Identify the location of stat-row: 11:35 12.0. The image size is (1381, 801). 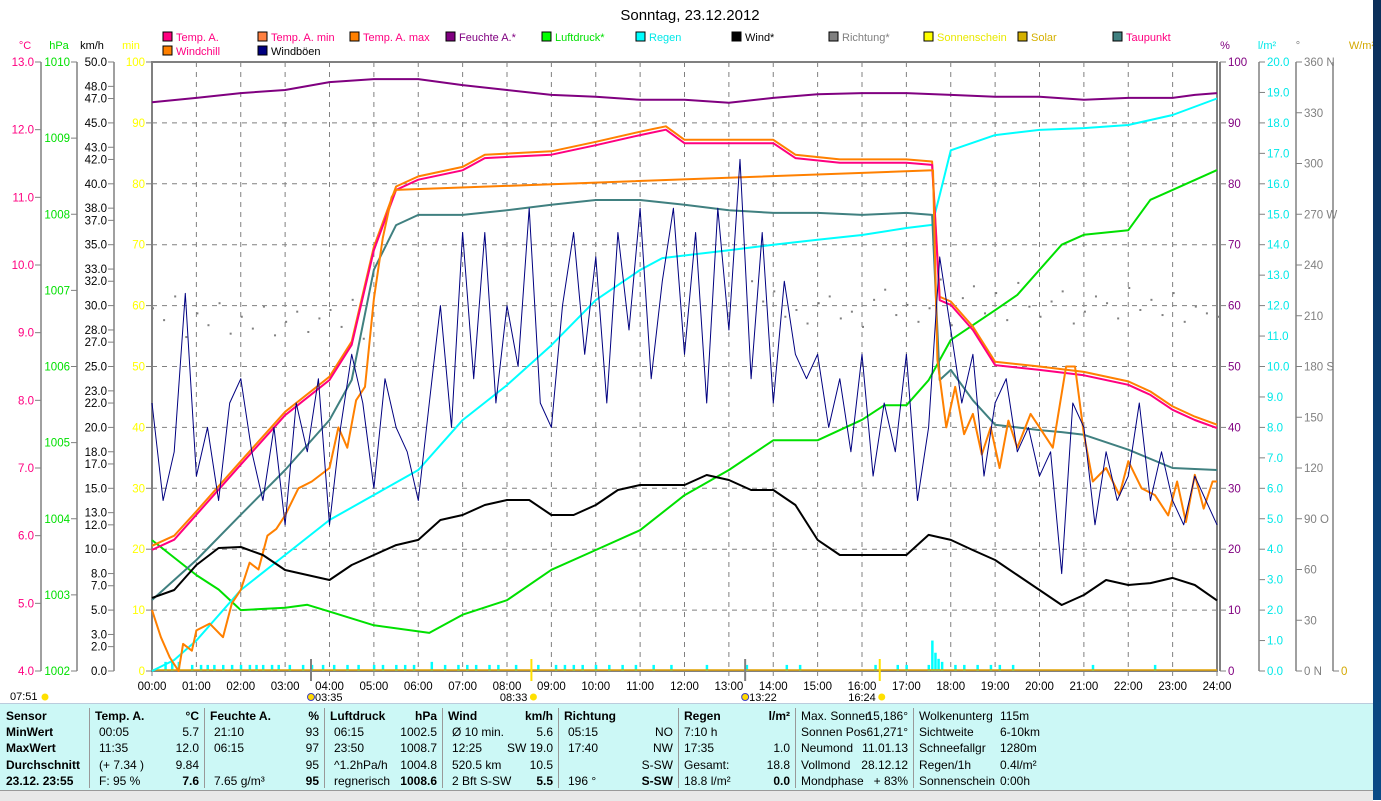
(146, 748).